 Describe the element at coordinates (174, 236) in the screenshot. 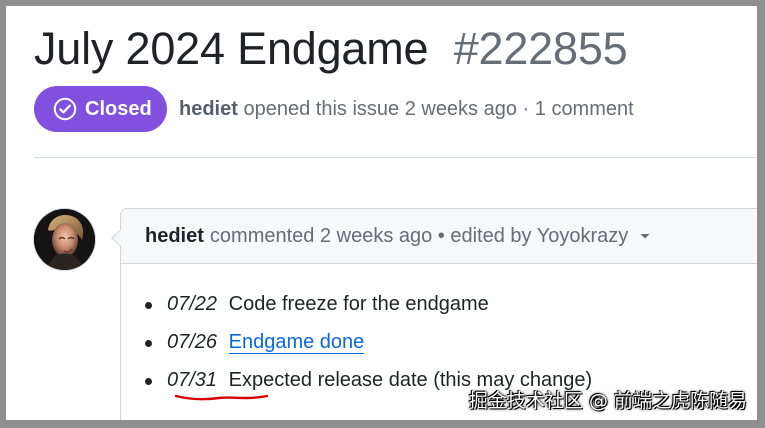

I see `comment-author-link: hediet` at that location.